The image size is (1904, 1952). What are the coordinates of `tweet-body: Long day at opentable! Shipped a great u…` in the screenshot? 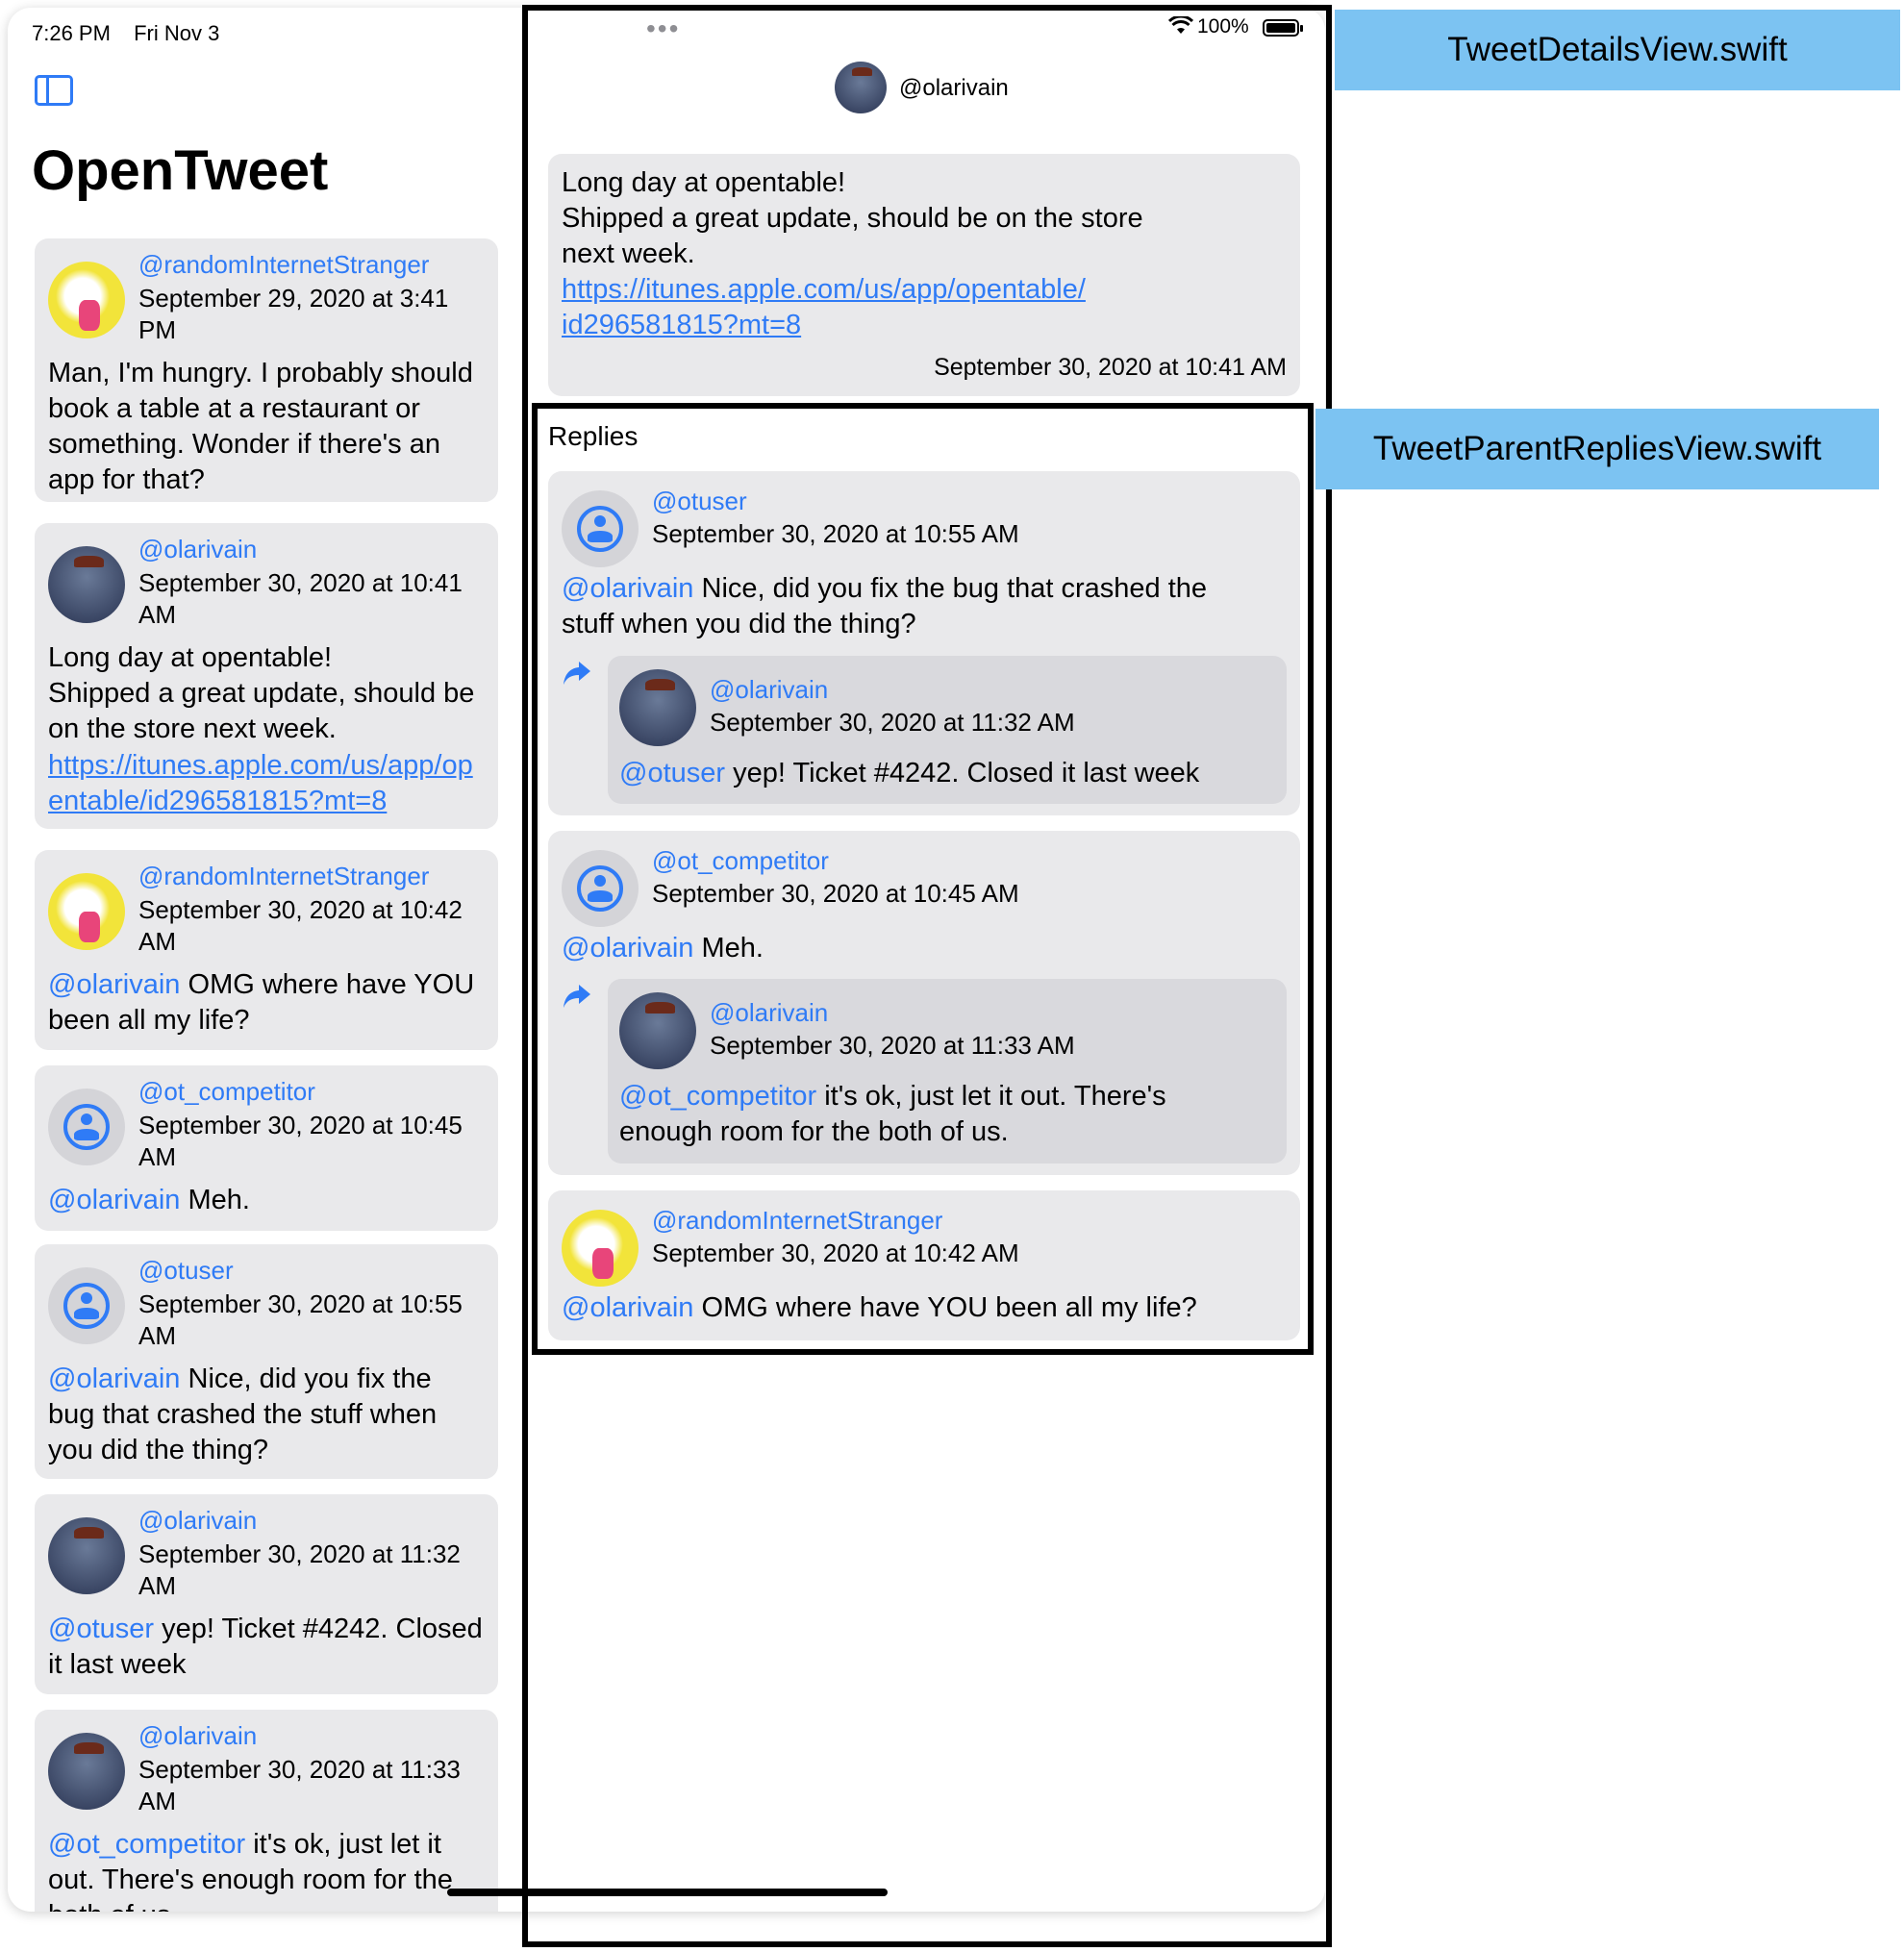 It's located at (261, 693).